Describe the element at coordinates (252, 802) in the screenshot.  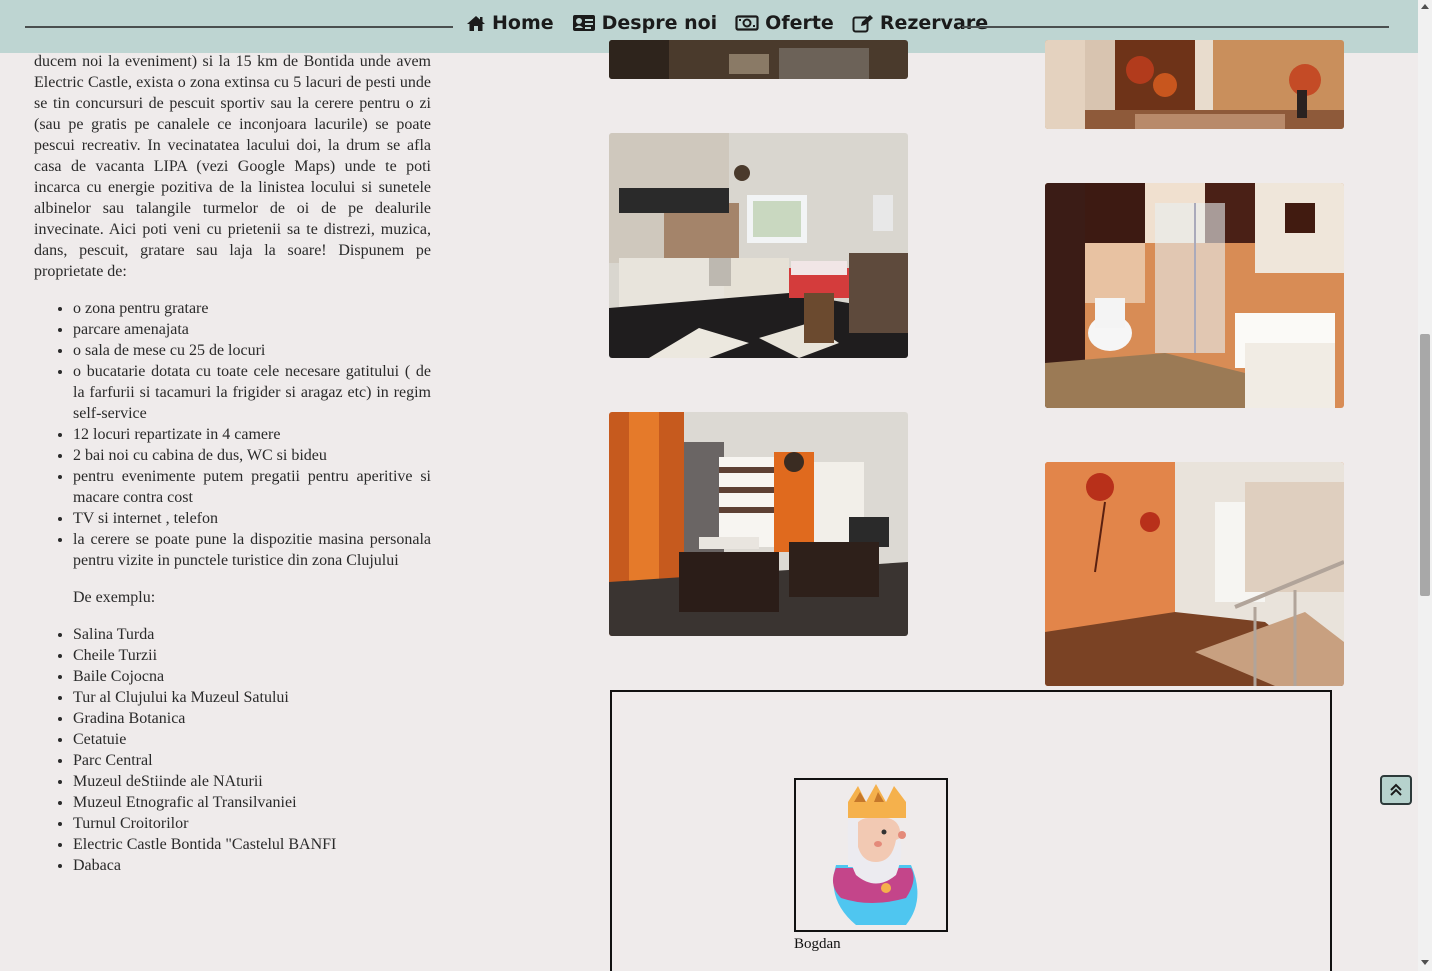
I see `list-item: Muzeul Etnografic al Transilvaniei` at that location.